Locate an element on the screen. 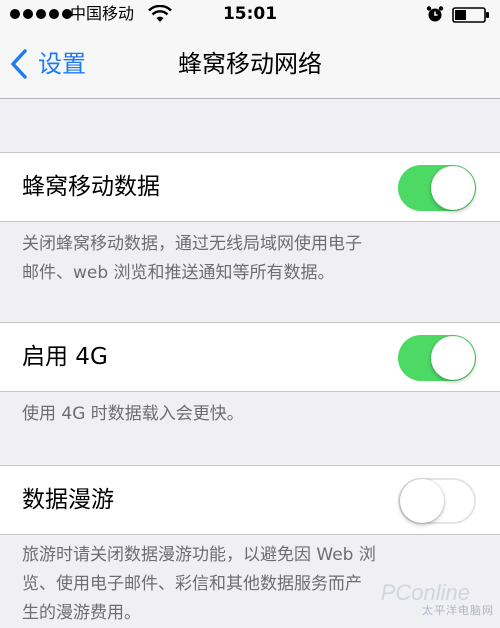  setting-label-enable-4g: 启用 4G is located at coordinates (65, 357).